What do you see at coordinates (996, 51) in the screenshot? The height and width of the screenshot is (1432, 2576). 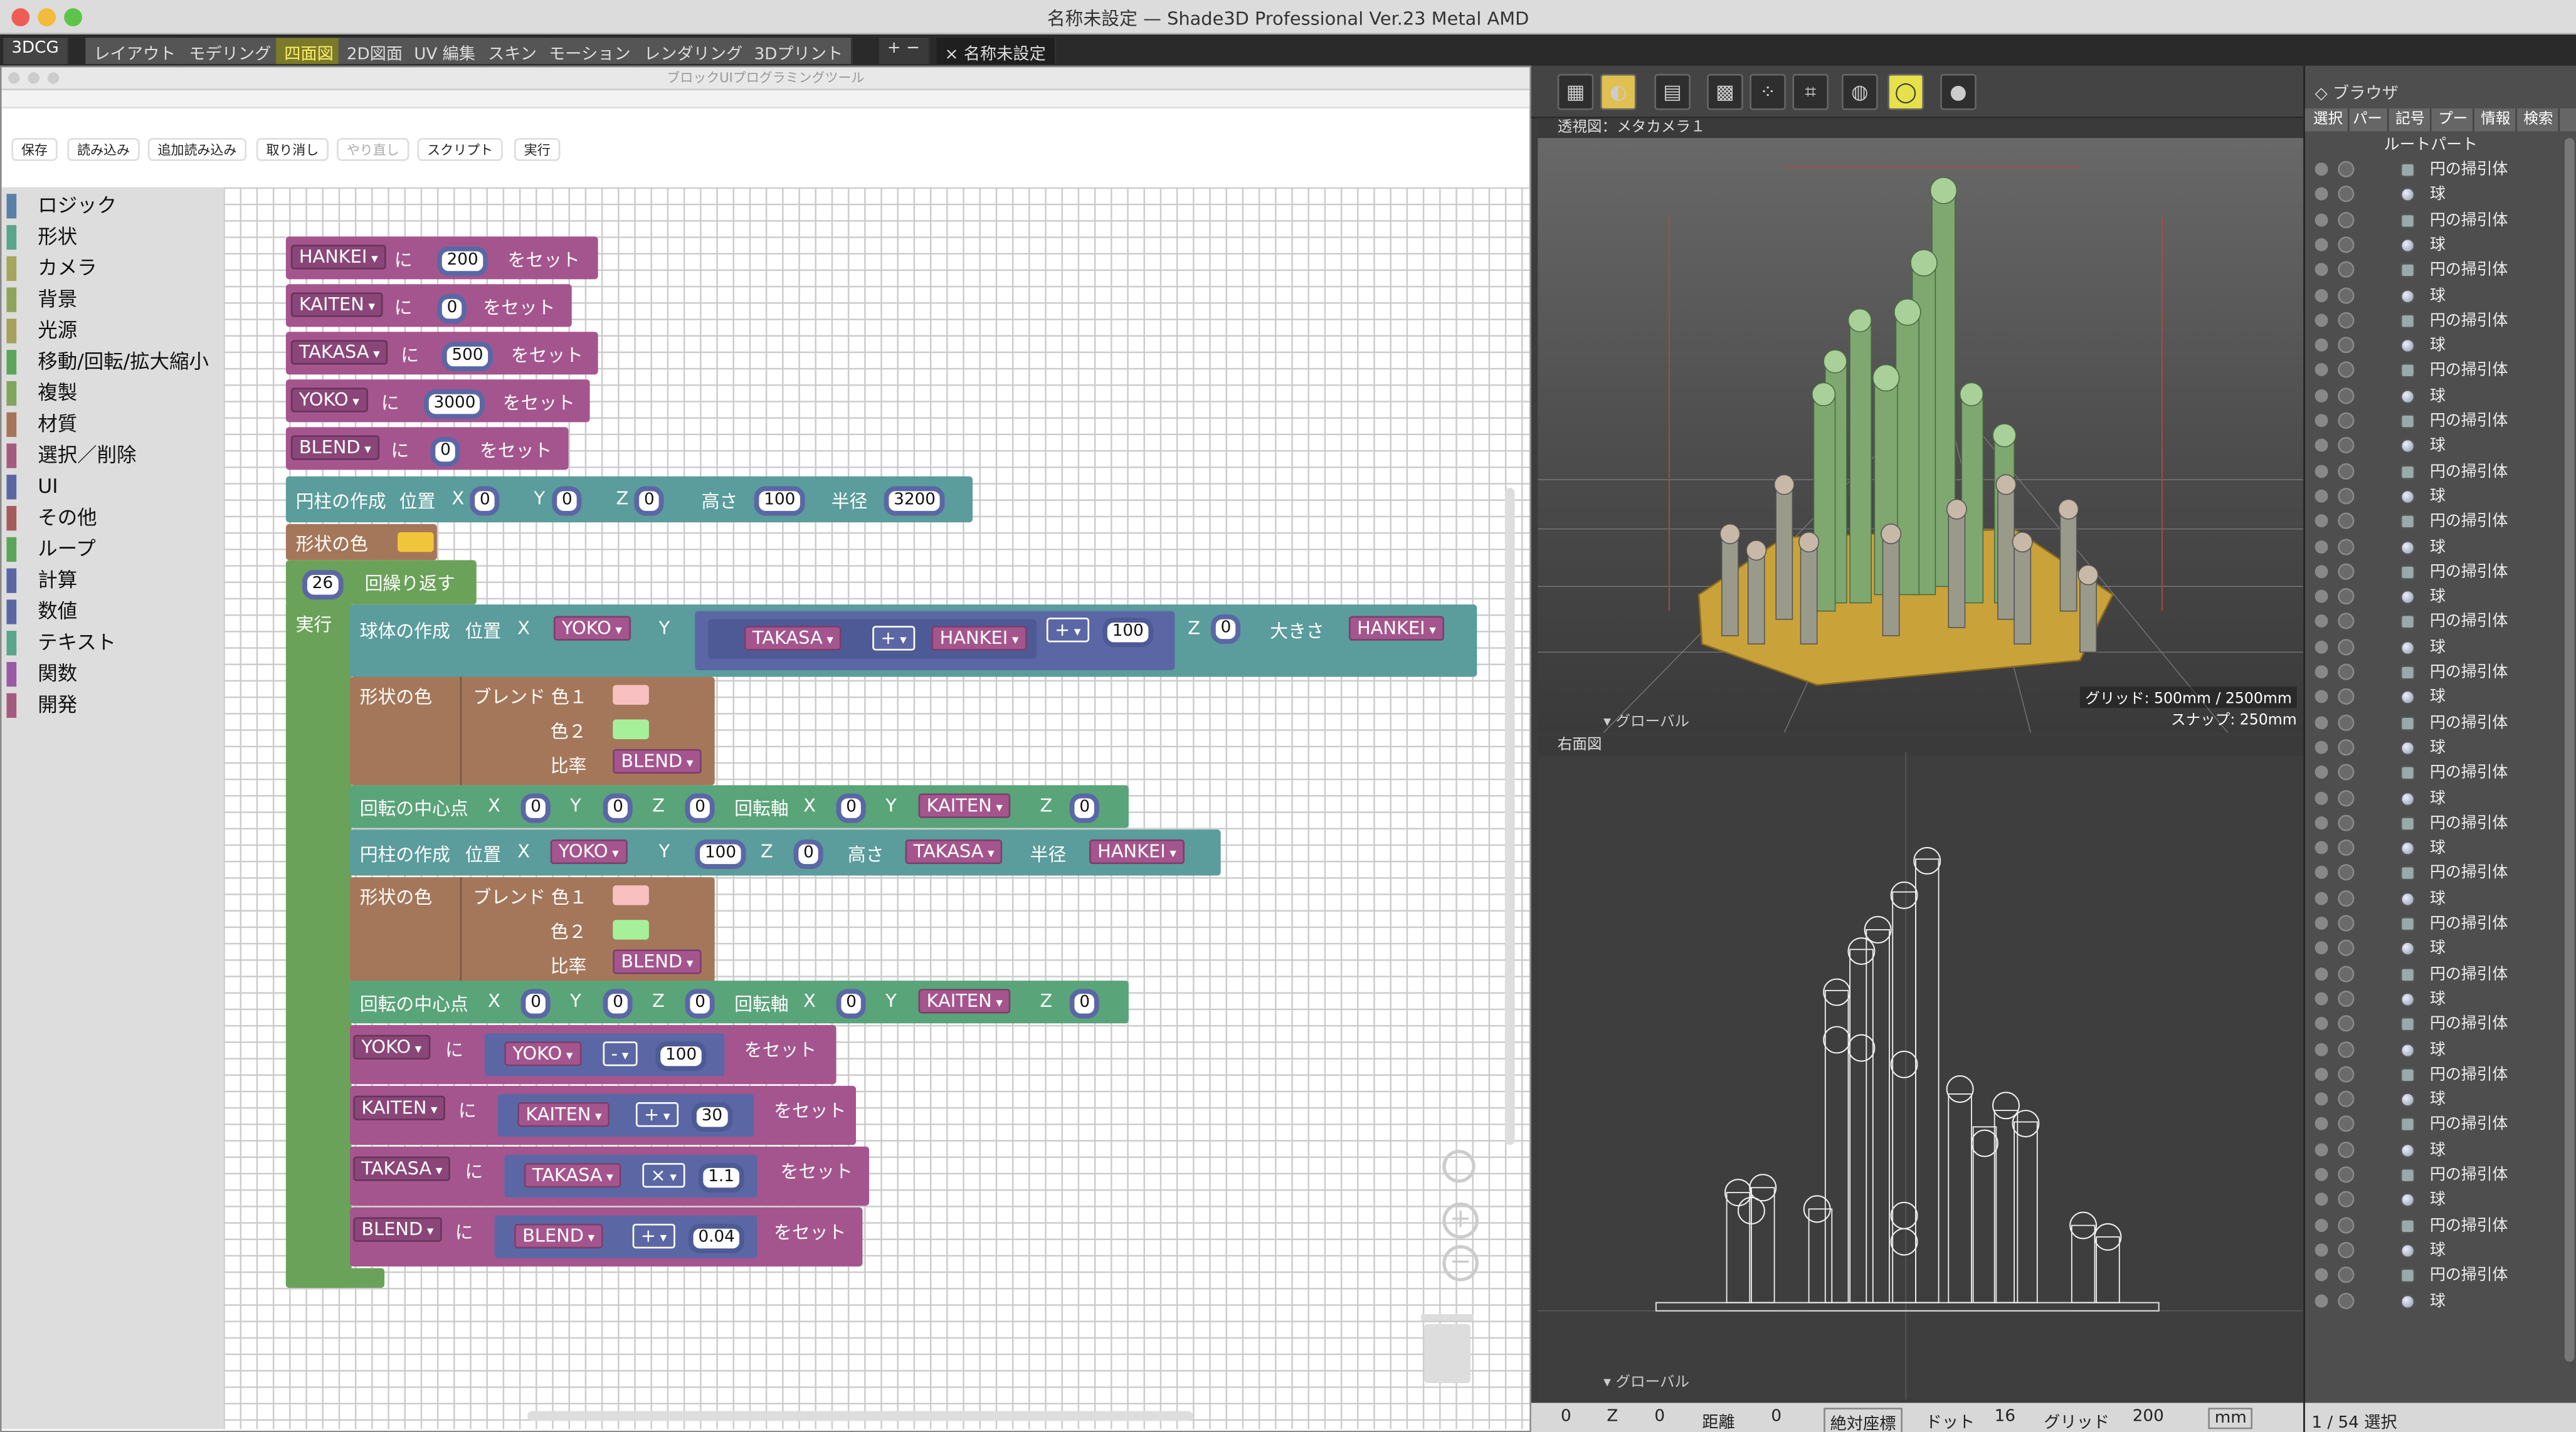 I see `tab-document: × 名称未設定` at bounding box center [996, 51].